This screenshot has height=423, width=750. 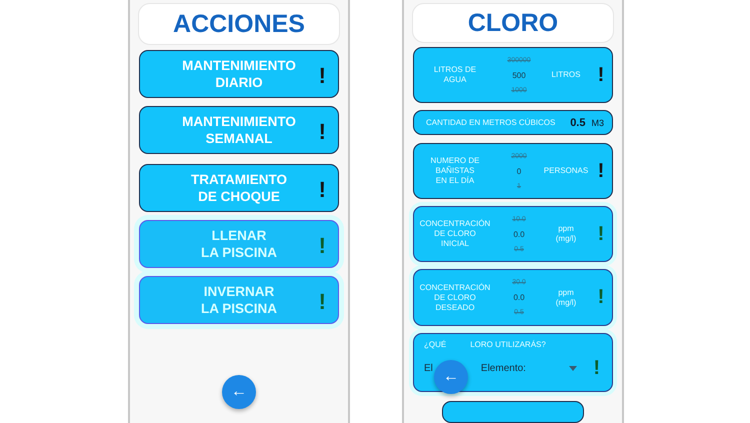 What do you see at coordinates (566, 75) in the screenshot?
I see `unit-label: LITROS` at bounding box center [566, 75].